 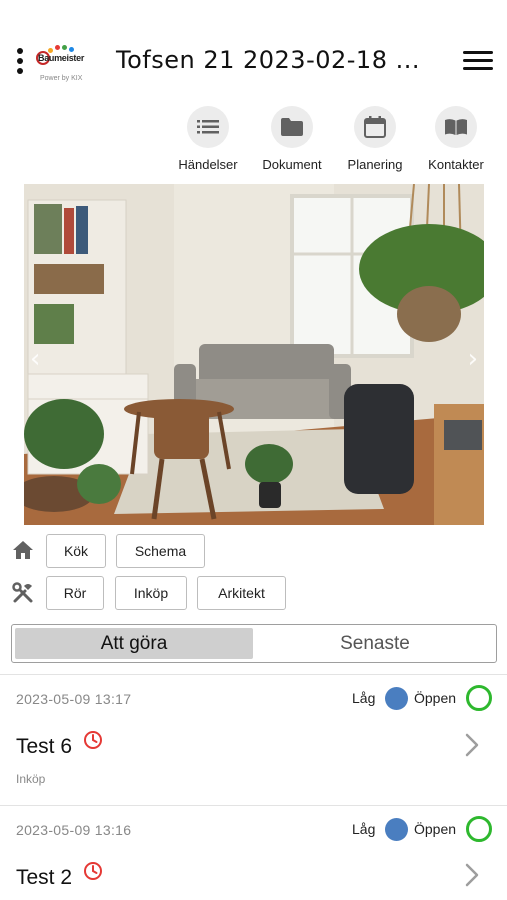 I want to click on tools-icon, so click(x=24, y=594).